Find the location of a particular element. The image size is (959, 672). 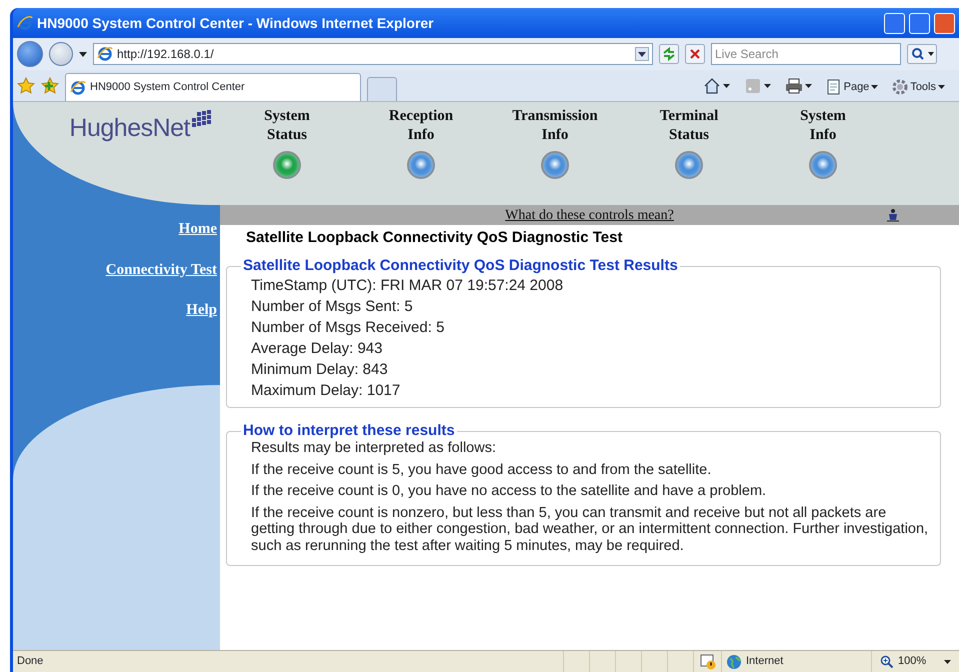

browser-tab: HN9000 System Control Center is located at coordinates (213, 87).